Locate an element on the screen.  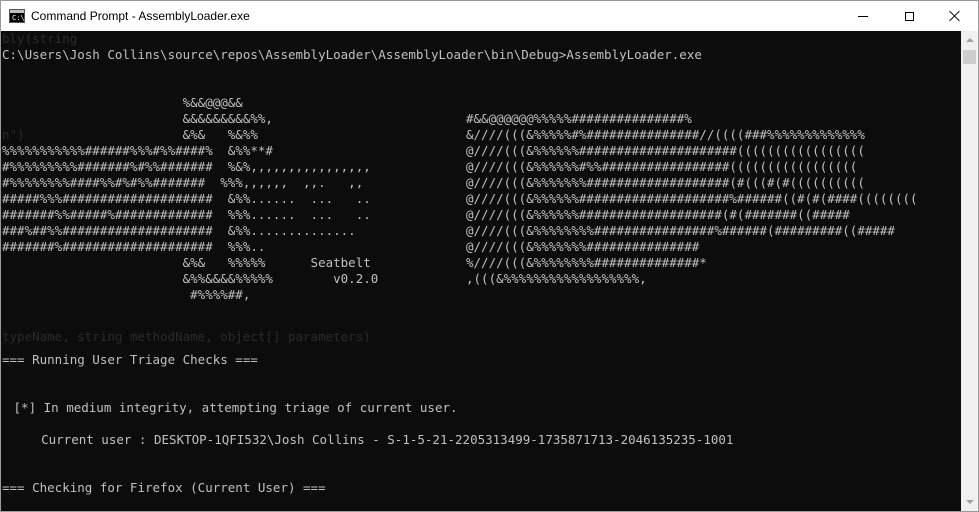
banner-left-line: %&&@@@&& is located at coordinates (122, 102).